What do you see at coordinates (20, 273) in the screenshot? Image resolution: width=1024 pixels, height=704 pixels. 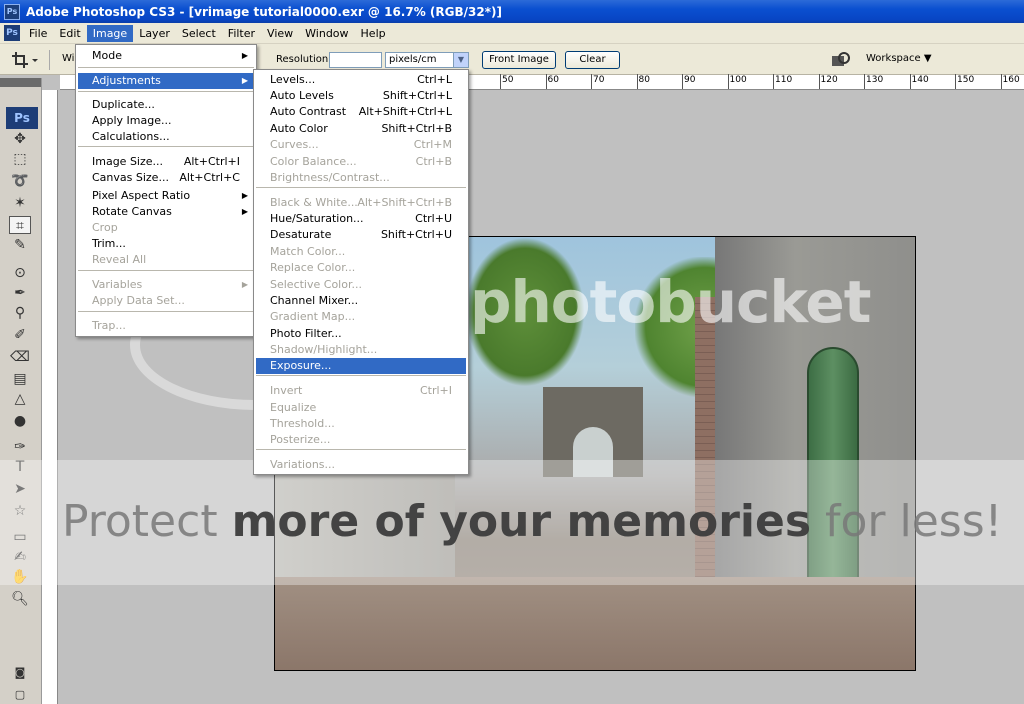 I see `healing-brush-tool-icon: ⊙` at bounding box center [20, 273].